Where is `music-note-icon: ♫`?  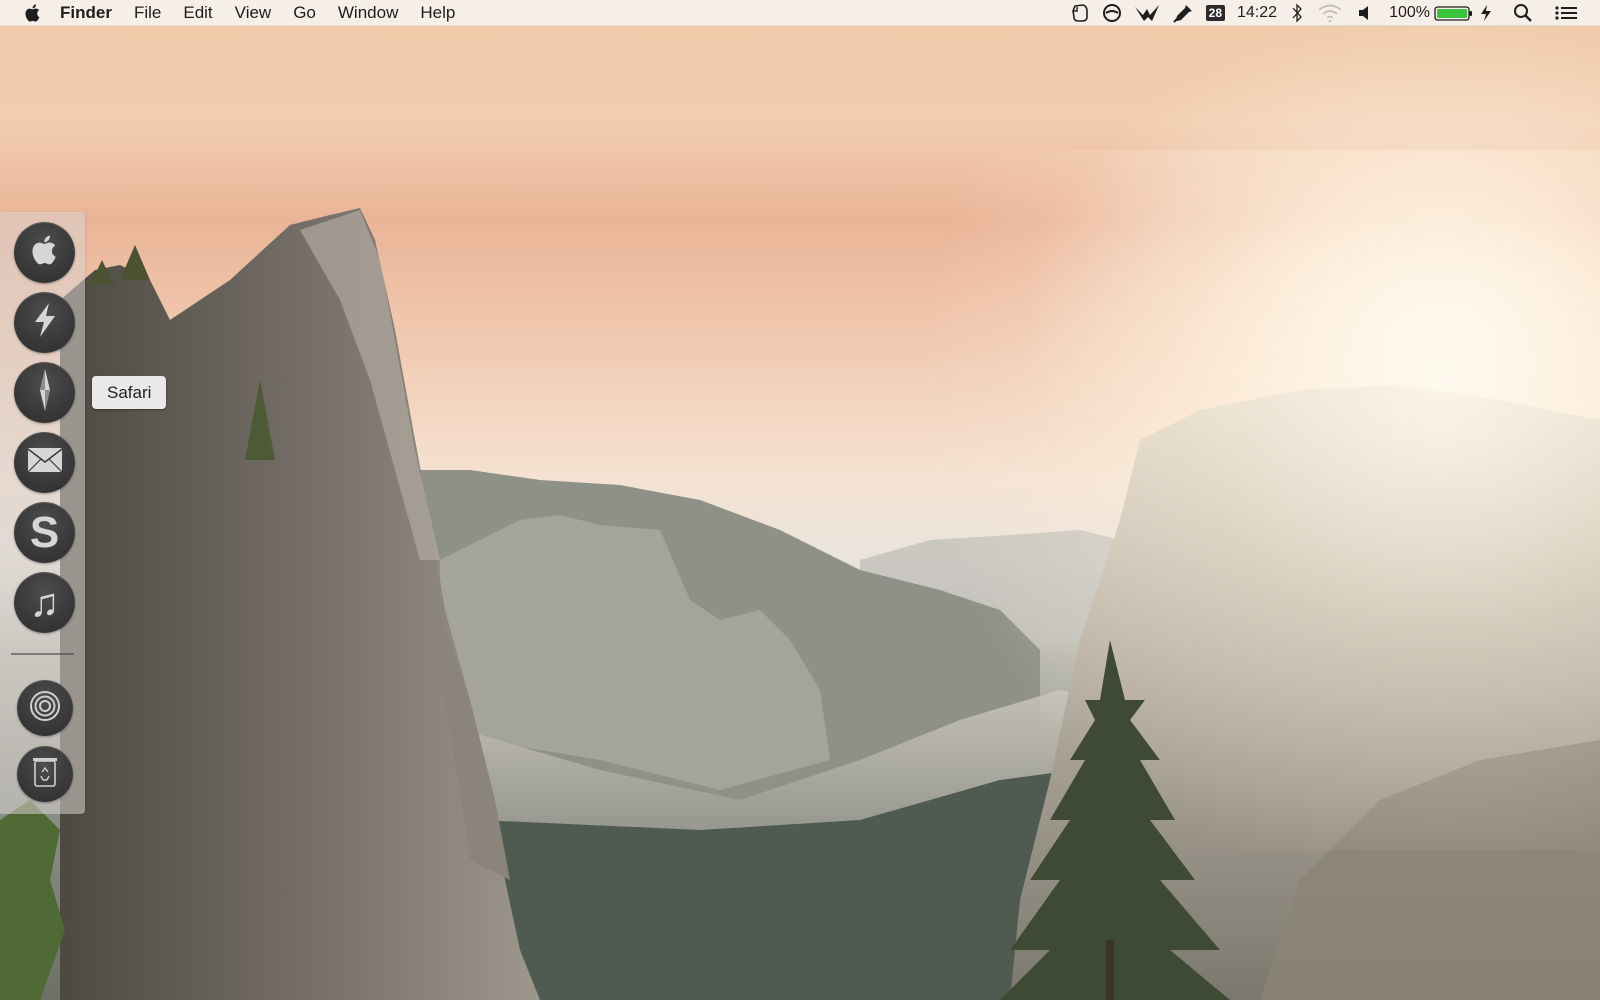
music-note-icon: ♫ is located at coordinates (44, 602).